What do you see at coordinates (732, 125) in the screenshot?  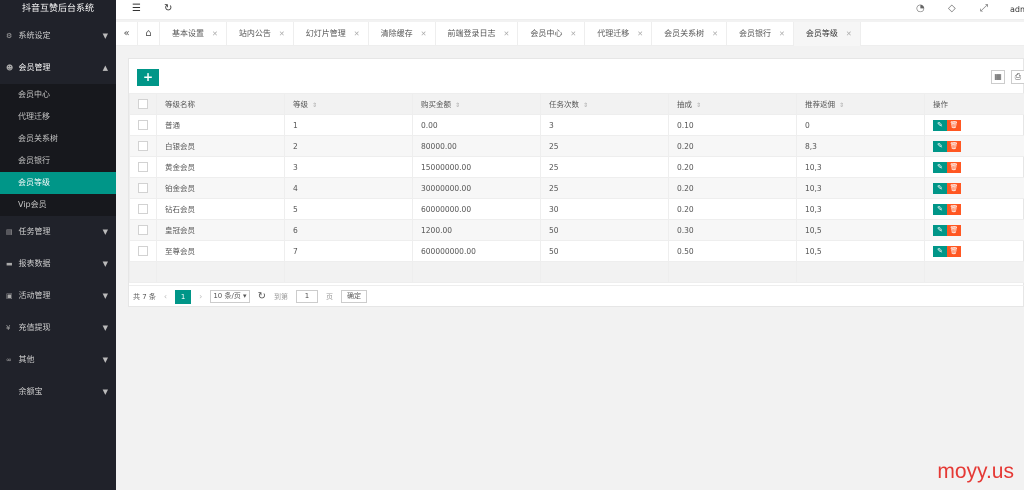 I see `cell-commission: 0.10` at bounding box center [732, 125].